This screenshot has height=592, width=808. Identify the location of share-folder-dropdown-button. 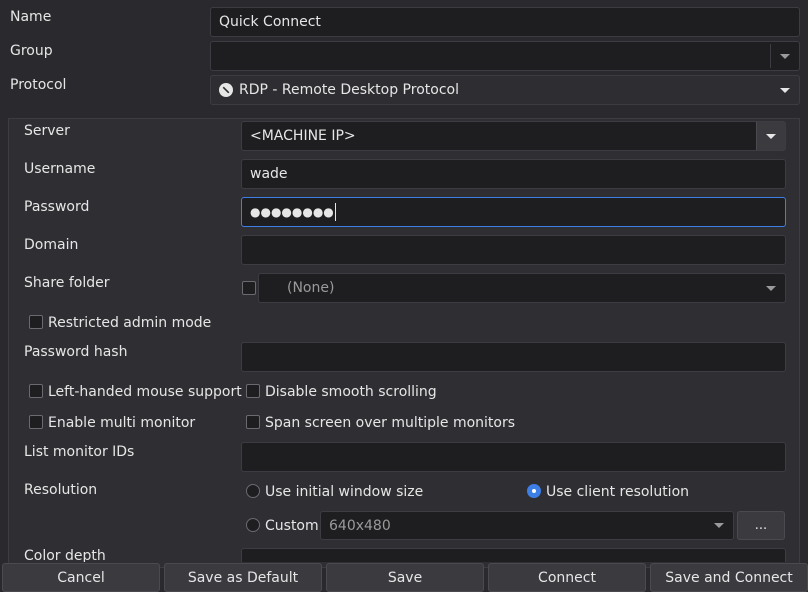
(771, 288).